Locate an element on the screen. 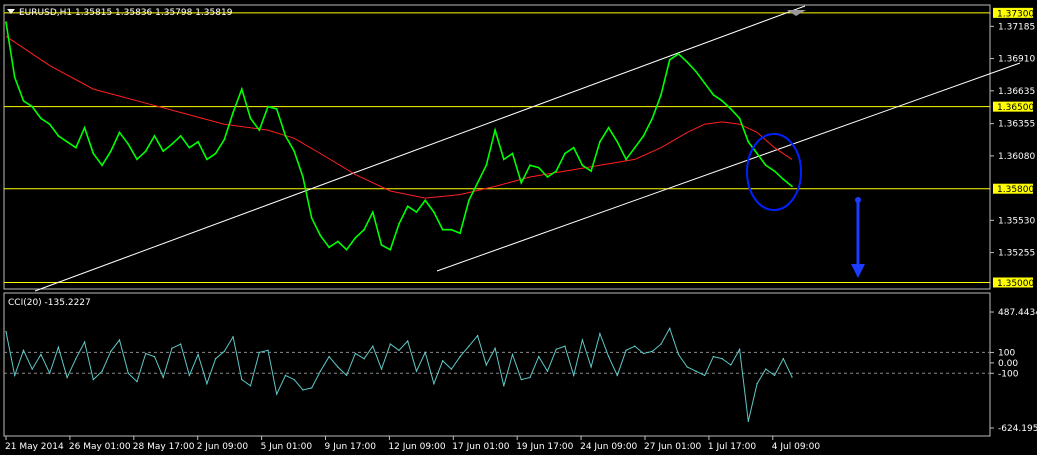 This screenshot has width=1037, height=455. price-tick-label: 1.36080 is located at coordinates (1016, 157).